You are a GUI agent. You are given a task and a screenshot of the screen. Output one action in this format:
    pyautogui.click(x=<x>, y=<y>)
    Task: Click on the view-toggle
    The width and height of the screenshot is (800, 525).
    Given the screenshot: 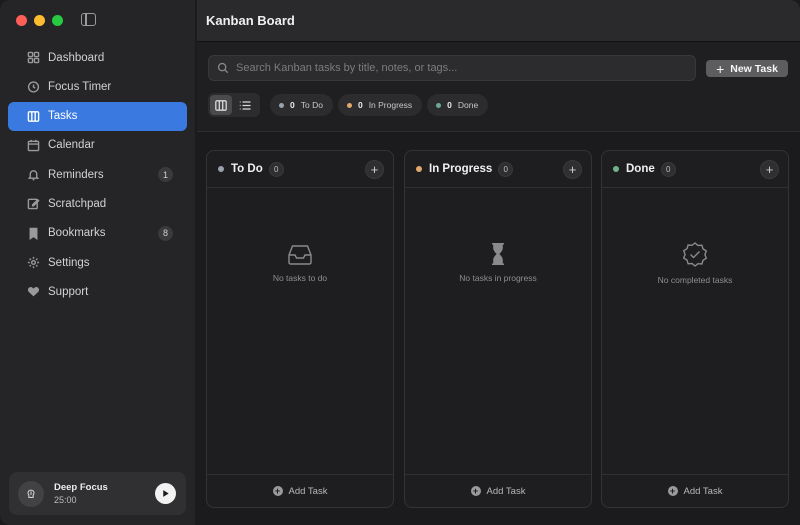 What is the action you would take?
    pyautogui.click(x=234, y=105)
    